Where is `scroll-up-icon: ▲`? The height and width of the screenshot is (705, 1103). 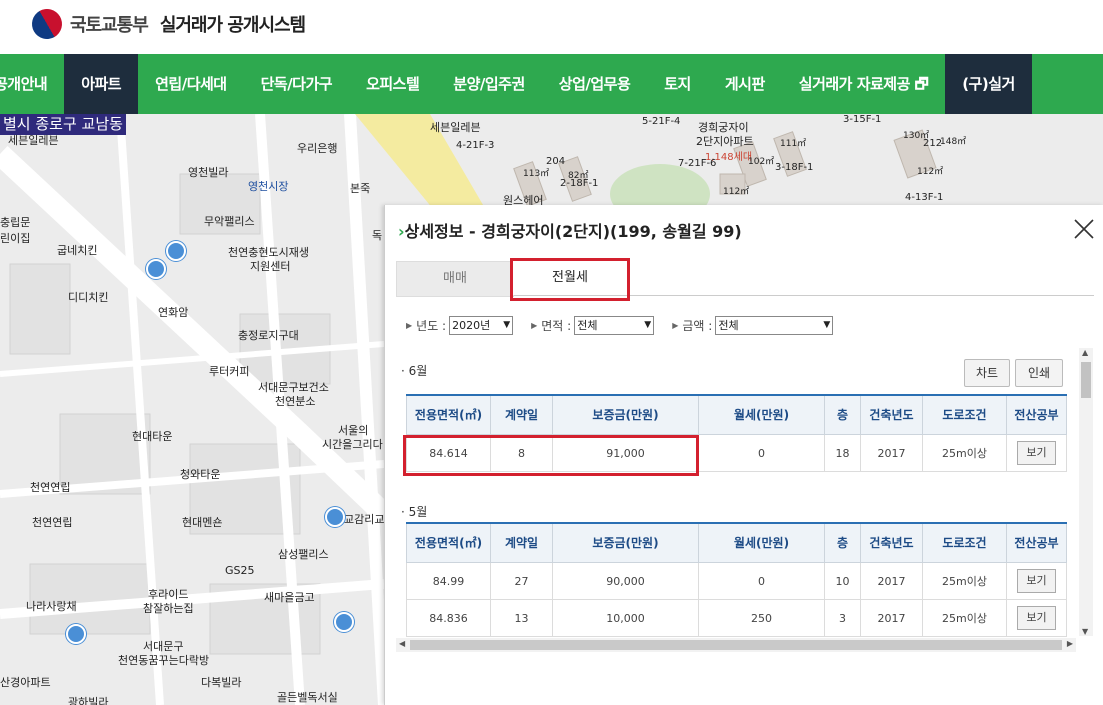
scroll-up-icon: ▲ is located at coordinates (1085, 352).